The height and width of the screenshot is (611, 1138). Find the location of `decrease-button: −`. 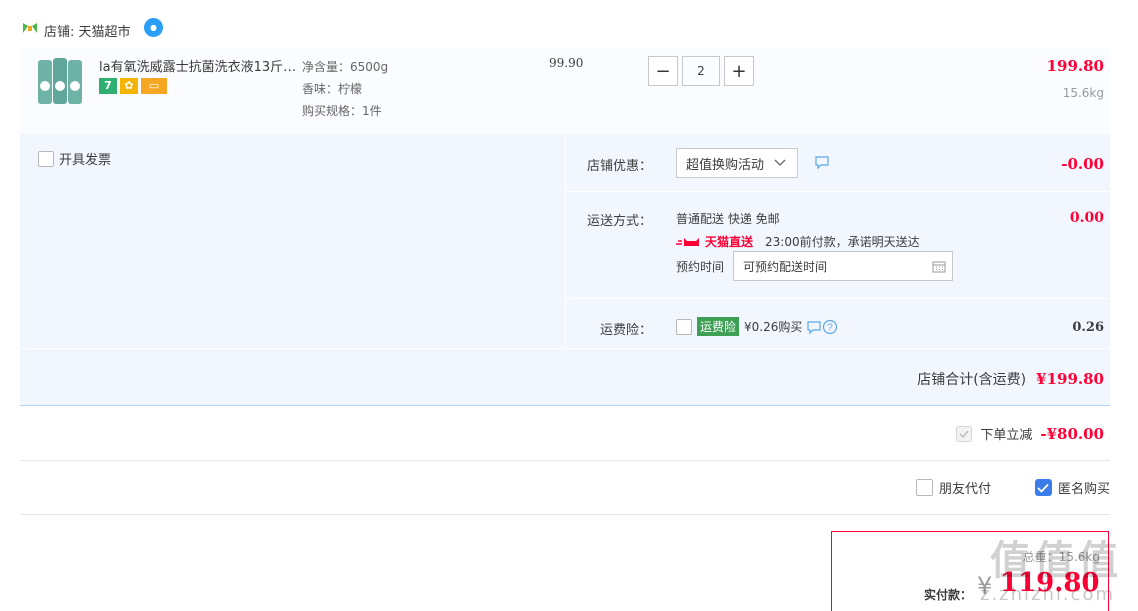

decrease-button: − is located at coordinates (663, 71).